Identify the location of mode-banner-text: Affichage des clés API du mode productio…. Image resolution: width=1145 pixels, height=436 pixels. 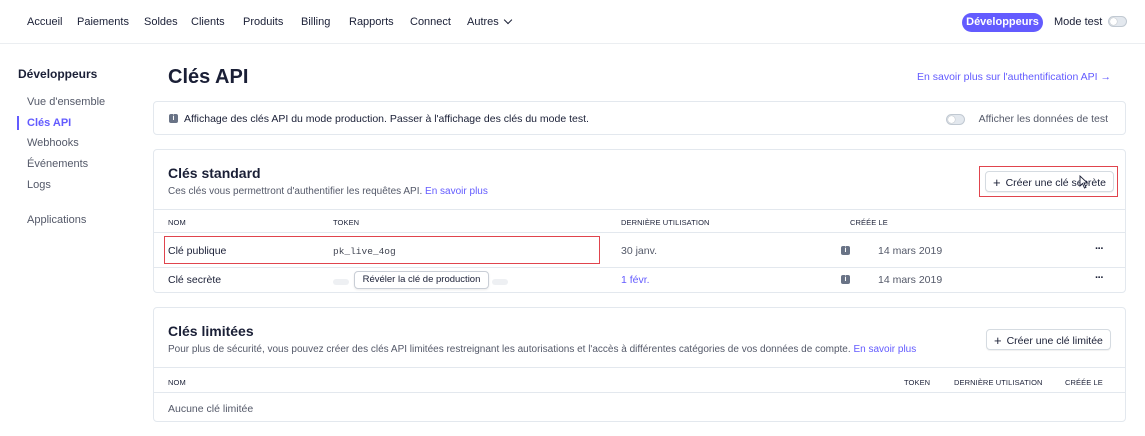
(386, 119).